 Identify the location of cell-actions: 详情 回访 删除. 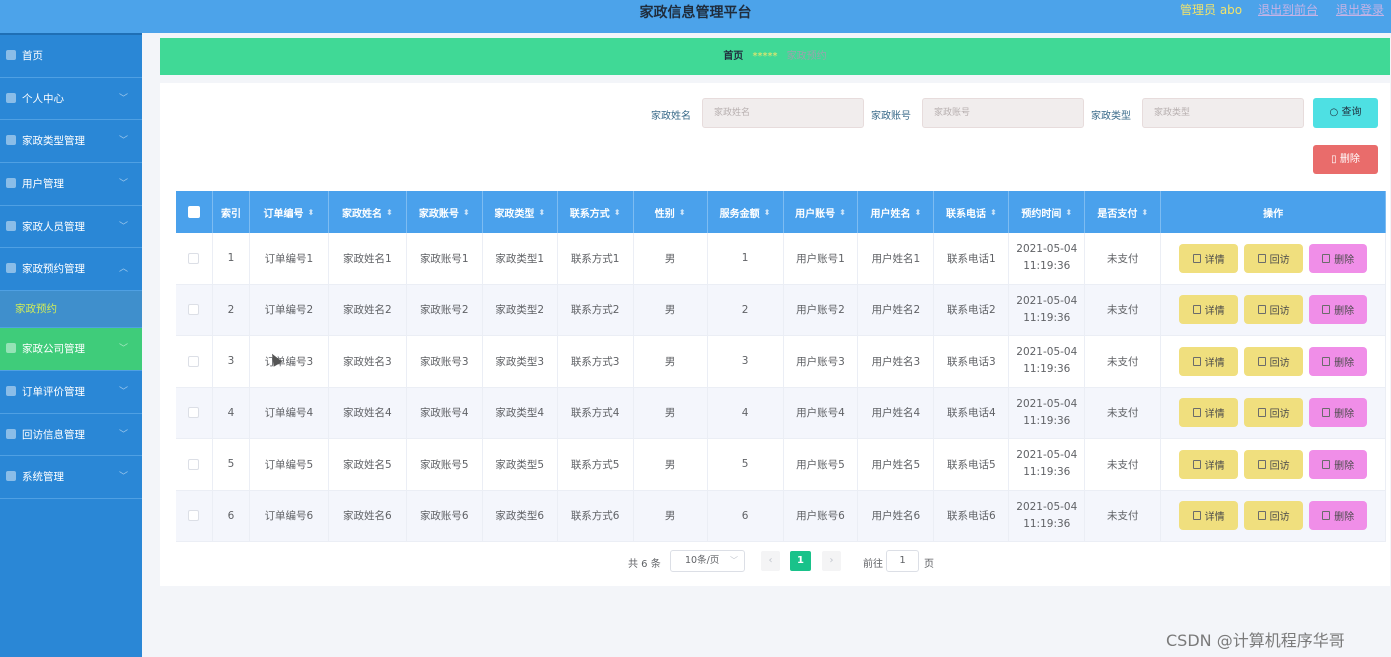
(1273, 464).